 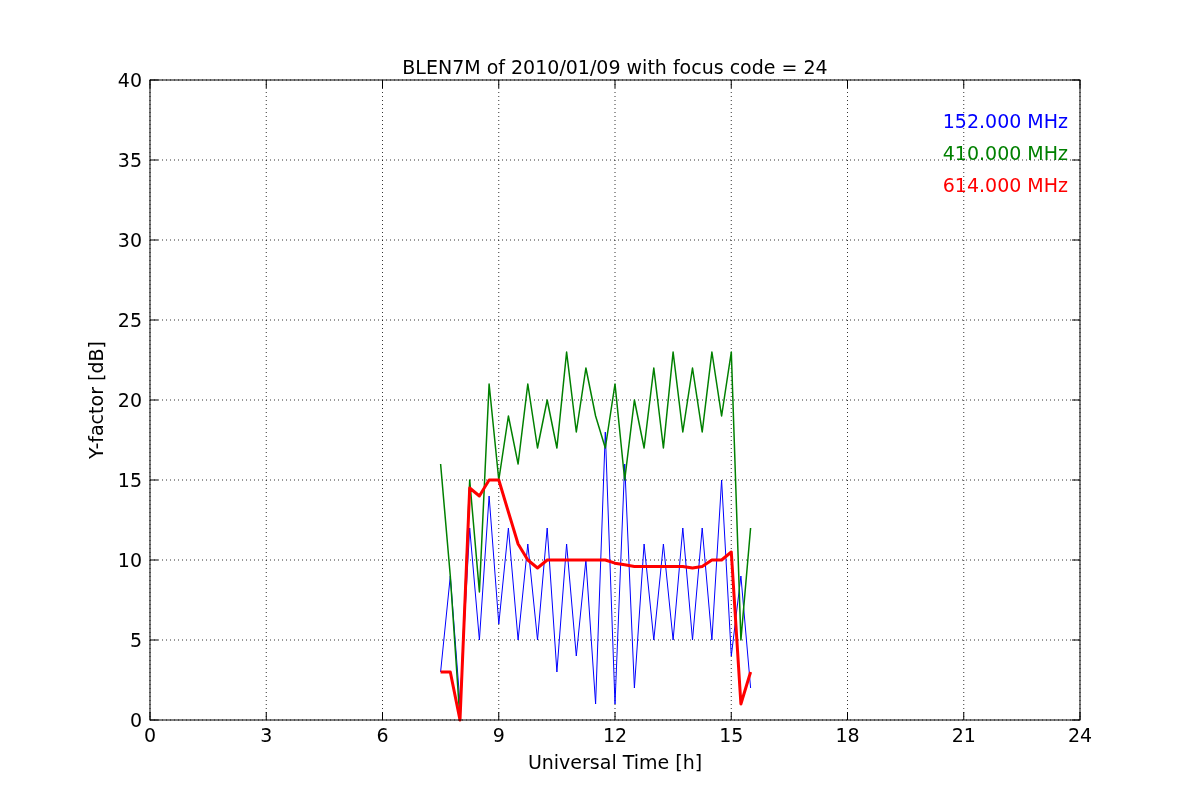 What do you see at coordinates (847, 735) in the screenshot?
I see `tick-label: 18` at bounding box center [847, 735].